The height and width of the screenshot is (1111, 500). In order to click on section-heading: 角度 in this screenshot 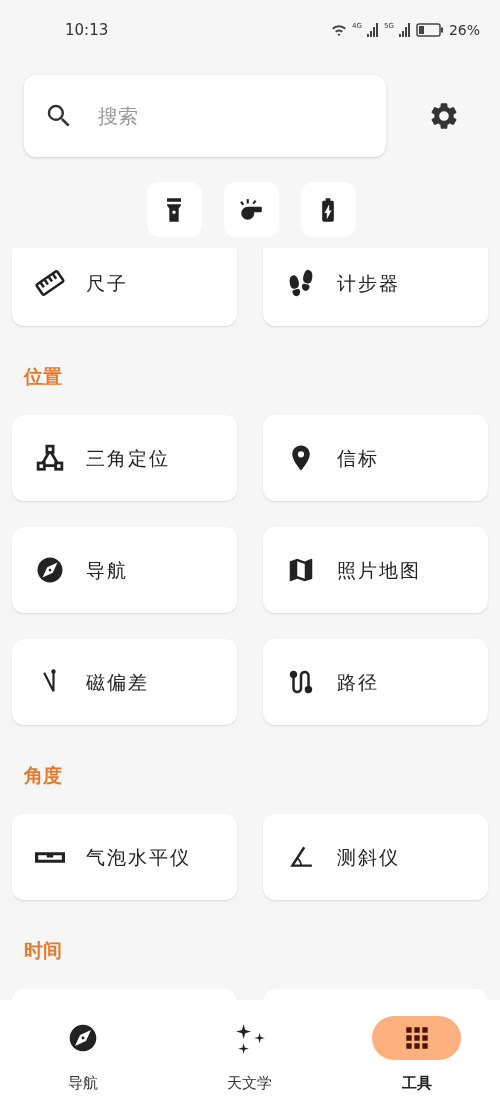, I will do `click(42, 775)`.